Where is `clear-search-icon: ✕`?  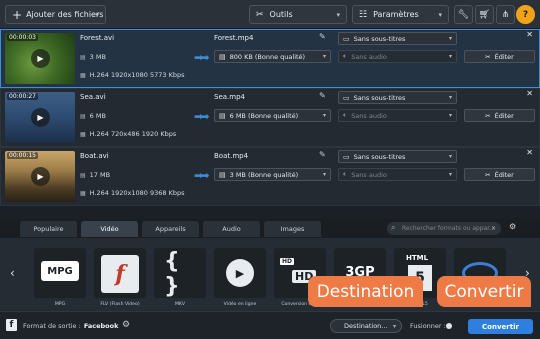
clear-search-icon: ✕ is located at coordinates (493, 228).